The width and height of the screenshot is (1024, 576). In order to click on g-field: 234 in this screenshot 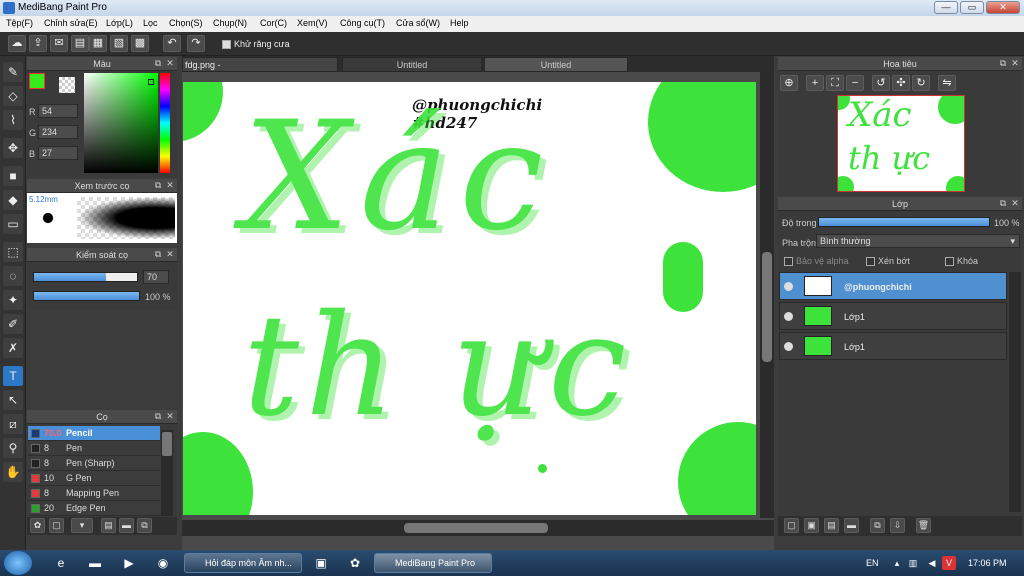, I will do `click(58, 132)`.